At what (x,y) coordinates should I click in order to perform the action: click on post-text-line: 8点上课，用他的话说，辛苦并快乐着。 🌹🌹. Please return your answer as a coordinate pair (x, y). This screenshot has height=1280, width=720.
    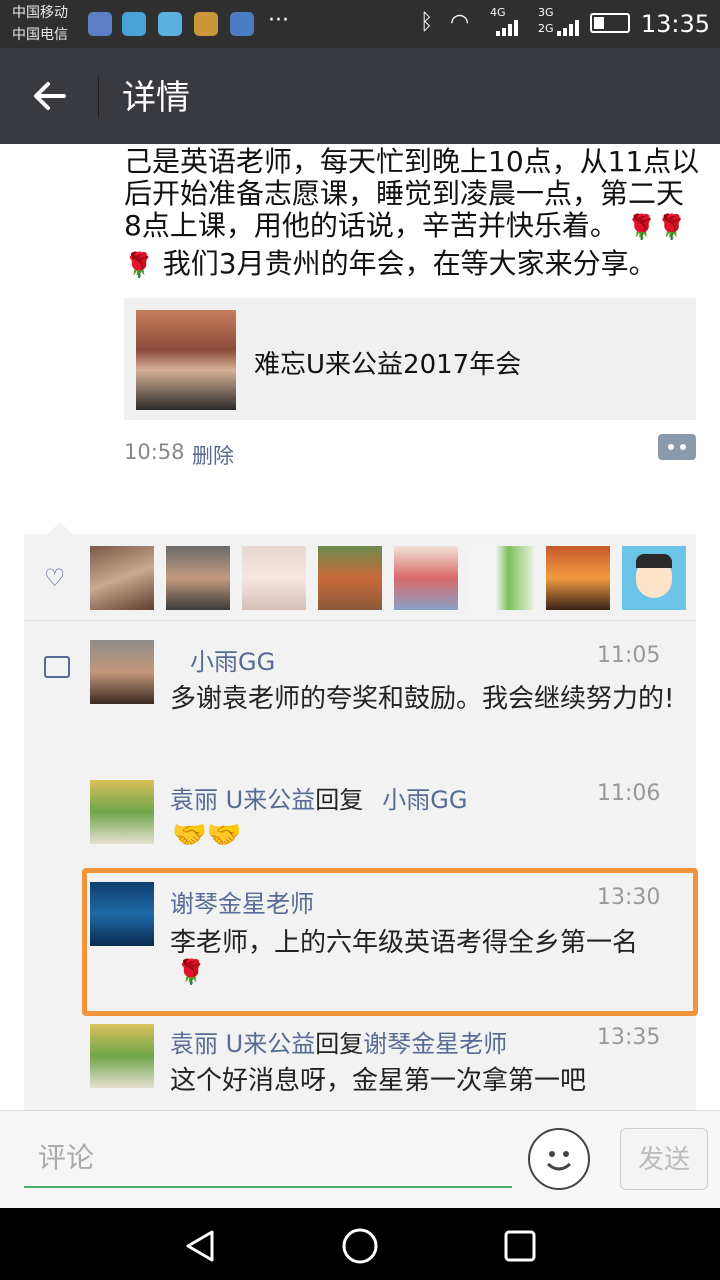
    Looking at the image, I should click on (405, 224).